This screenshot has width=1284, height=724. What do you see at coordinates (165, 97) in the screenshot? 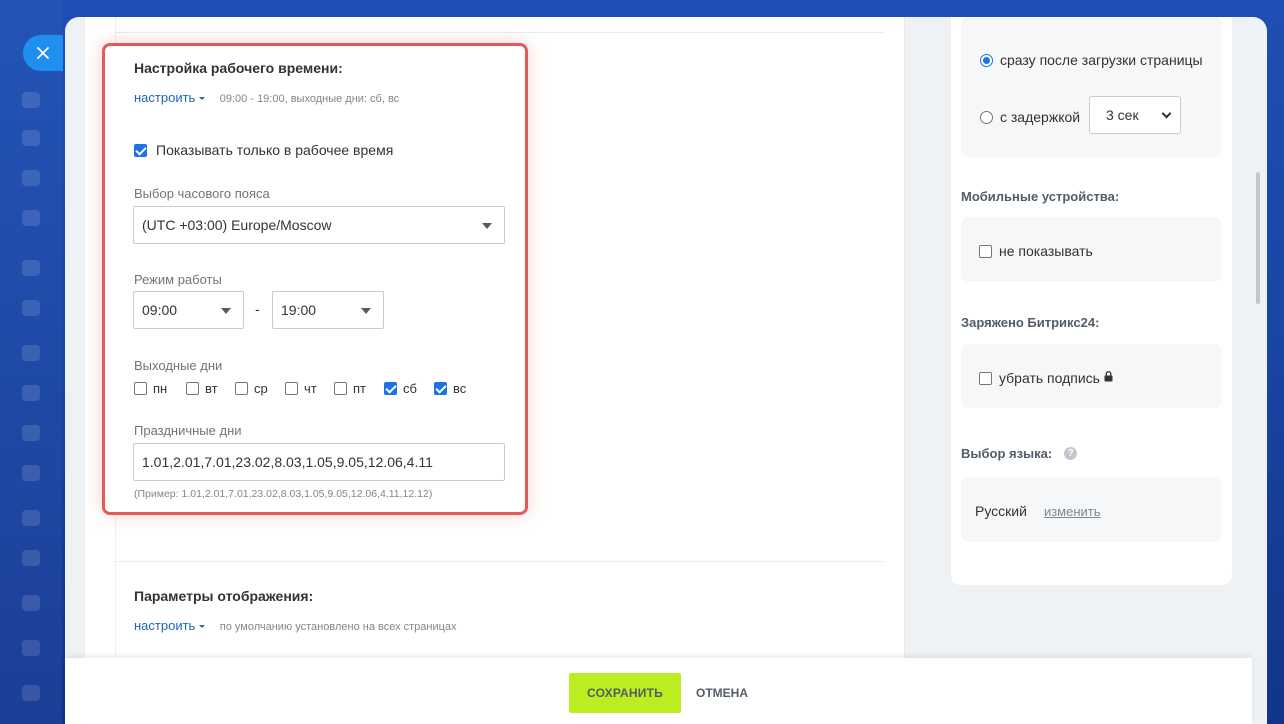
I see `setup-link-label: настроить` at bounding box center [165, 97].